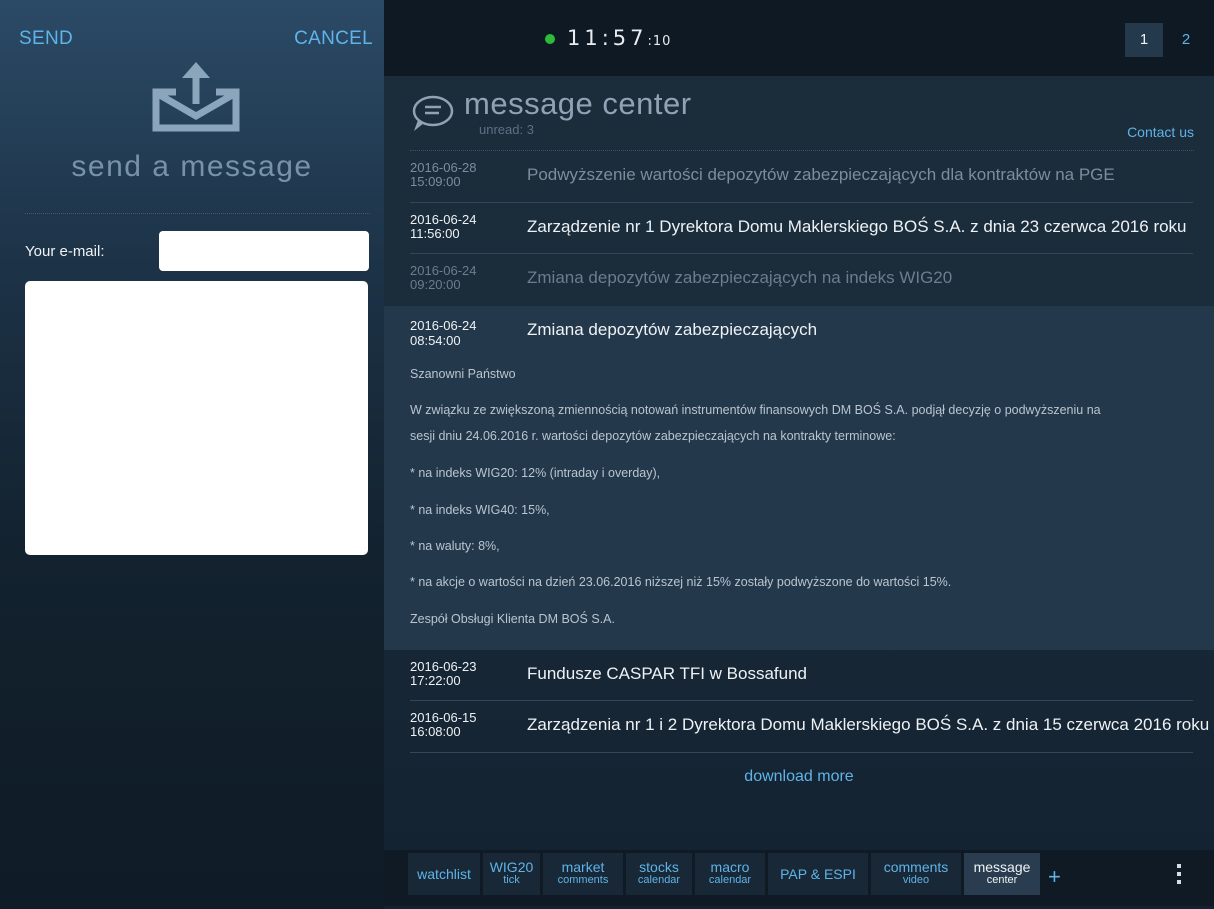  Describe the element at coordinates (799, 777) in the screenshot. I see `download-more-link: download more` at that location.